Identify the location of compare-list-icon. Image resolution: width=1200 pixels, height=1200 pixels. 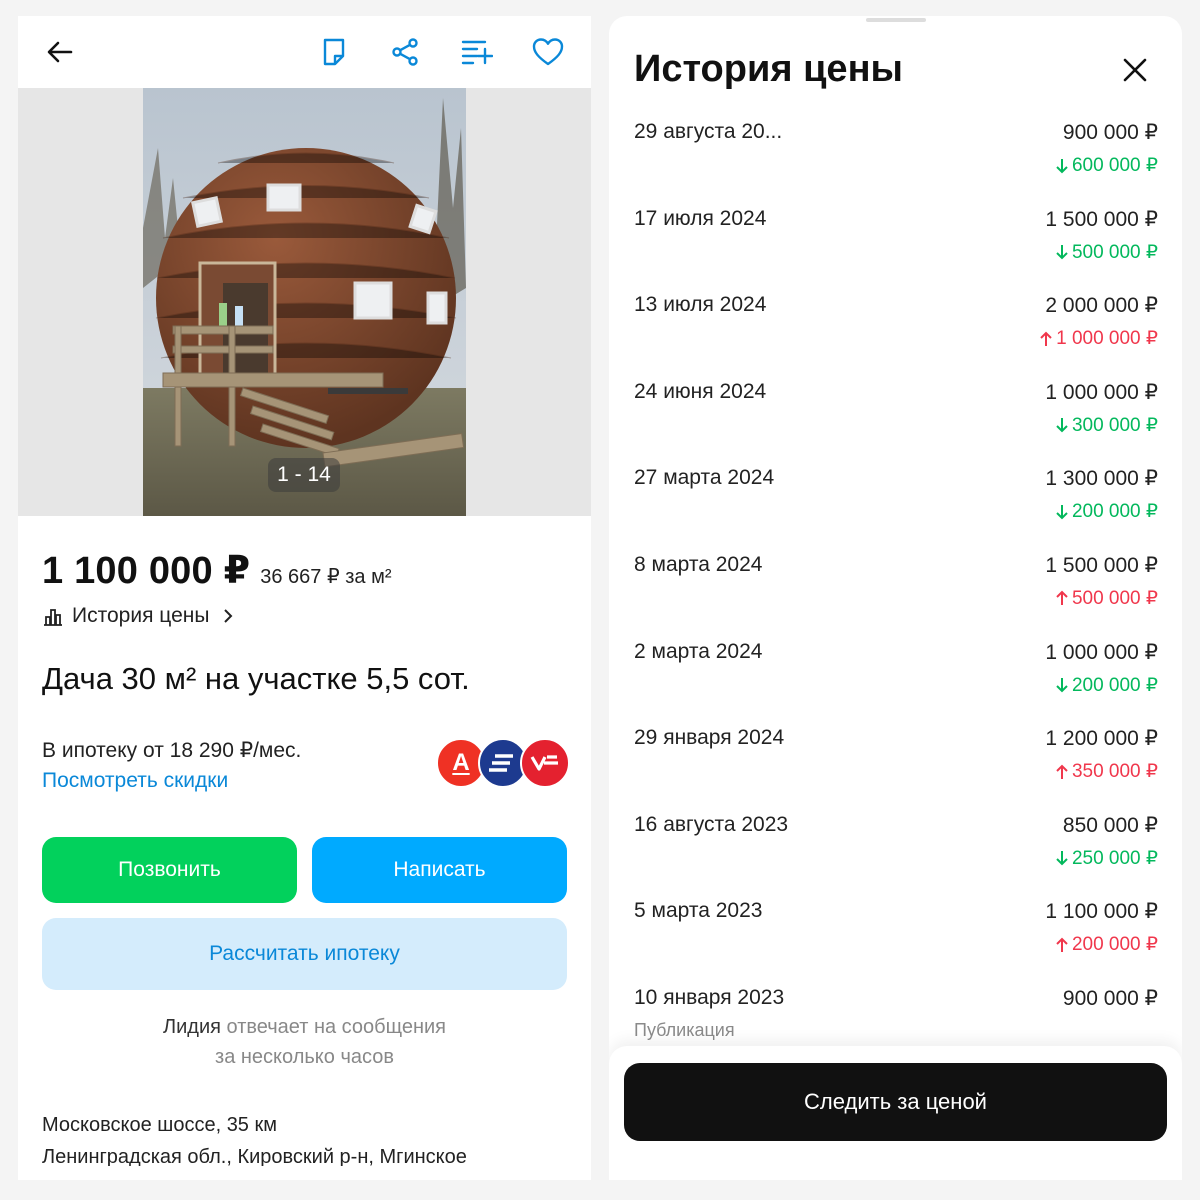
(477, 52).